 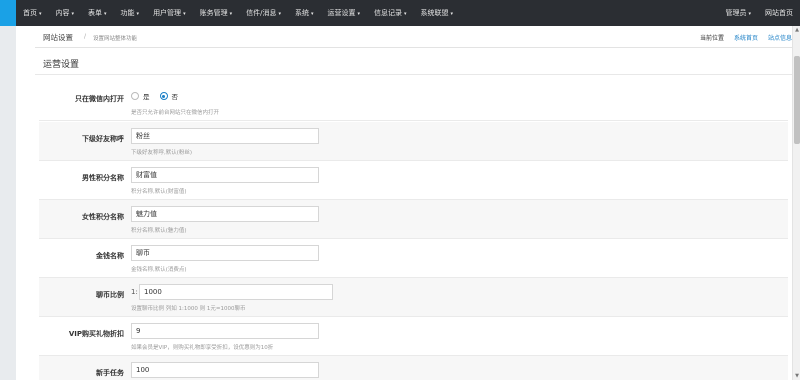 I want to click on radio-yes, so click(x=135, y=96).